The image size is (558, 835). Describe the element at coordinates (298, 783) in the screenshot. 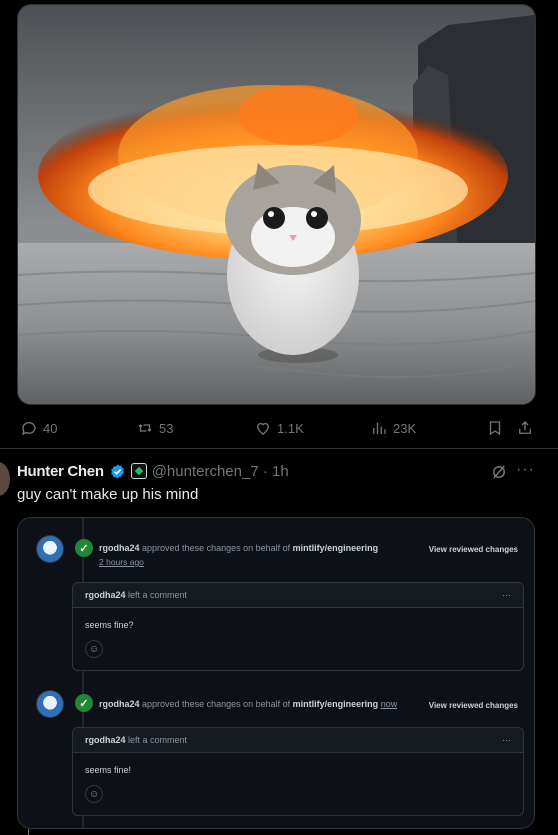

I see `comment-body: seems fine! ☺` at that location.